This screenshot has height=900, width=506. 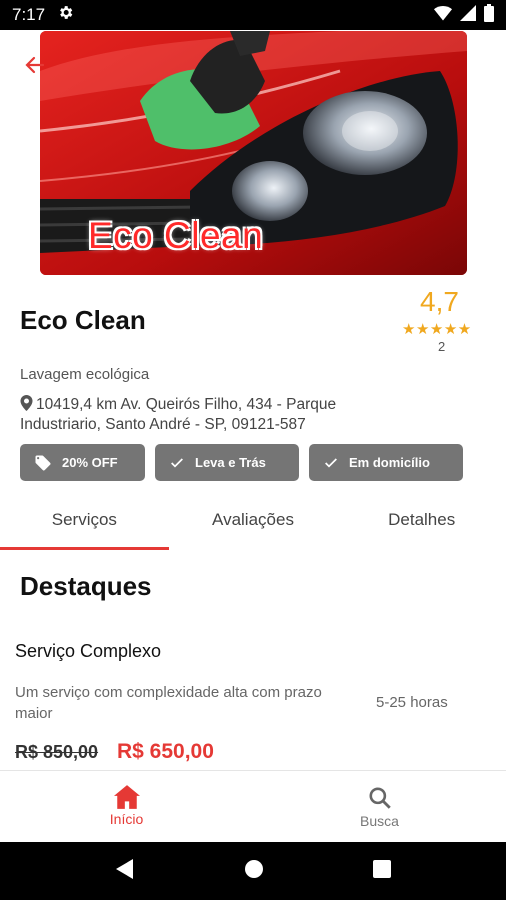 I want to click on status-bar: 7:17, so click(x=253, y=15).